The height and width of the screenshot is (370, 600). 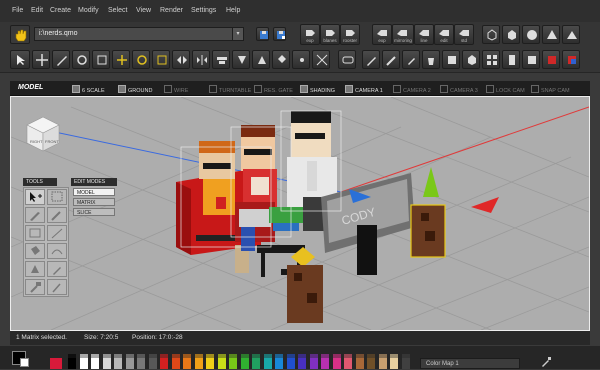 I want to click on tool-select, so click(x=35, y=197).